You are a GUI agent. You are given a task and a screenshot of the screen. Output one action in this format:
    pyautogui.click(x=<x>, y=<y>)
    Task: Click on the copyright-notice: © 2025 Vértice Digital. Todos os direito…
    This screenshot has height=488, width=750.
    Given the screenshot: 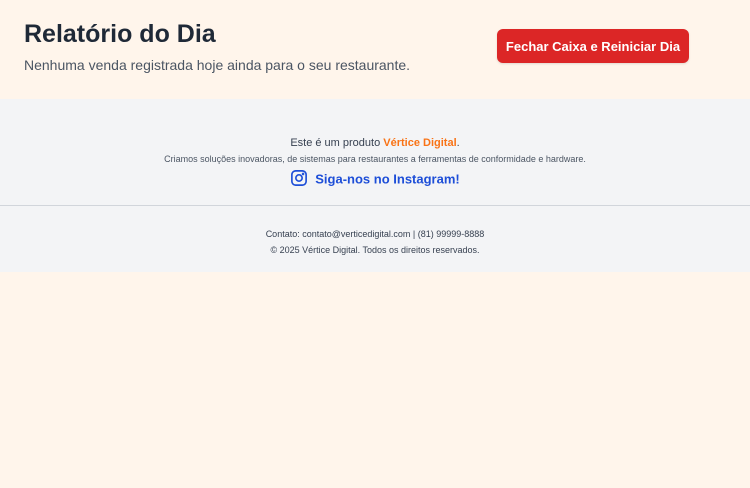 What is the action you would take?
    pyautogui.click(x=375, y=250)
    